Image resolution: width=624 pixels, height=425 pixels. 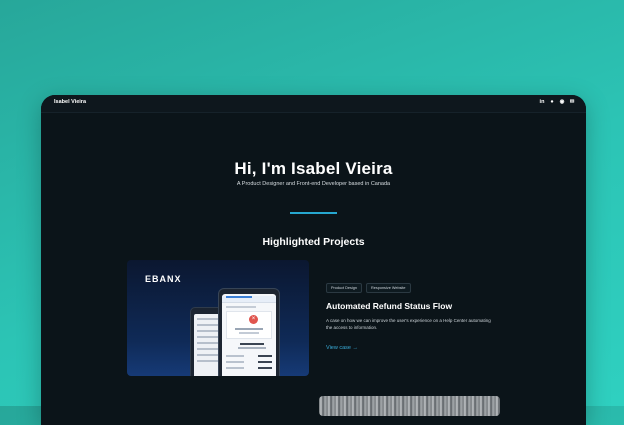 I want to click on view-case-link: View case →, so click(x=342, y=348).